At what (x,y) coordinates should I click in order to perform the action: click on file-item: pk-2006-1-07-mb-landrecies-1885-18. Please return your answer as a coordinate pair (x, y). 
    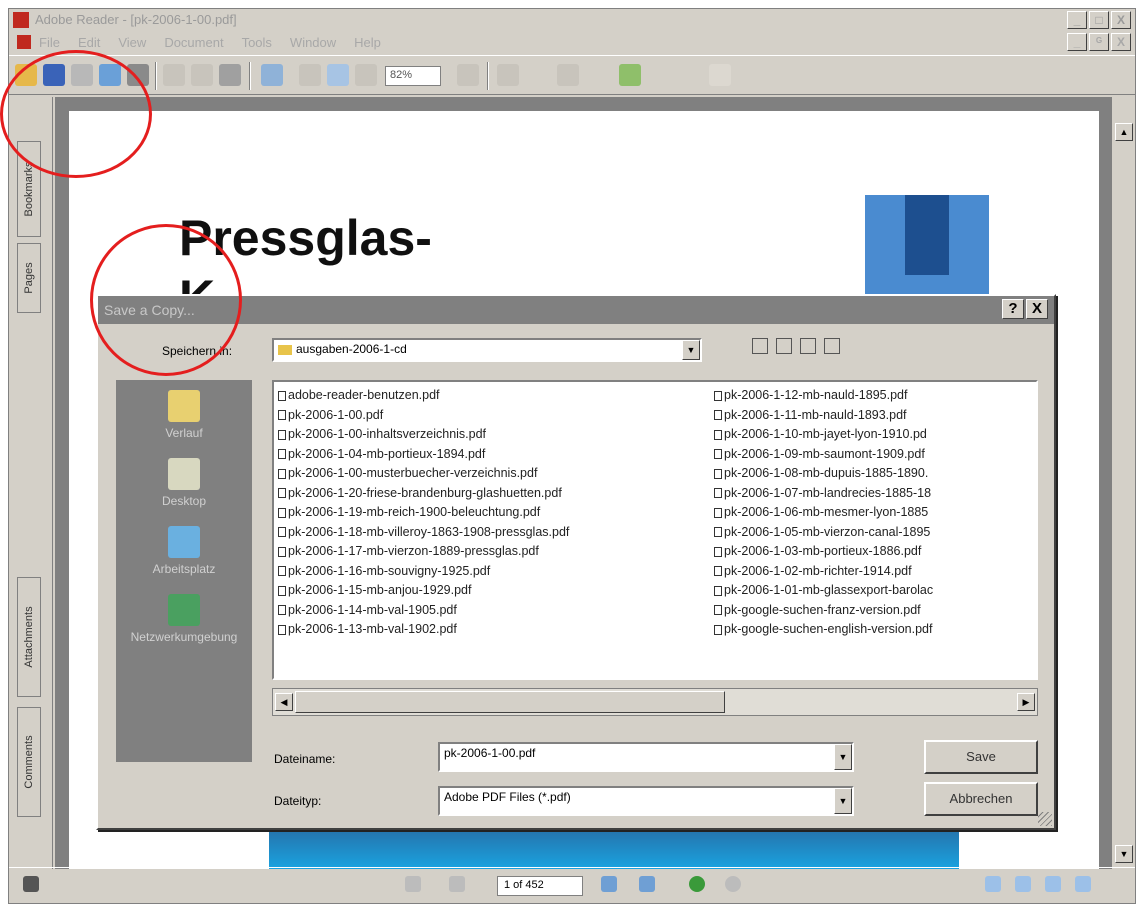
    Looking at the image, I should click on (875, 494).